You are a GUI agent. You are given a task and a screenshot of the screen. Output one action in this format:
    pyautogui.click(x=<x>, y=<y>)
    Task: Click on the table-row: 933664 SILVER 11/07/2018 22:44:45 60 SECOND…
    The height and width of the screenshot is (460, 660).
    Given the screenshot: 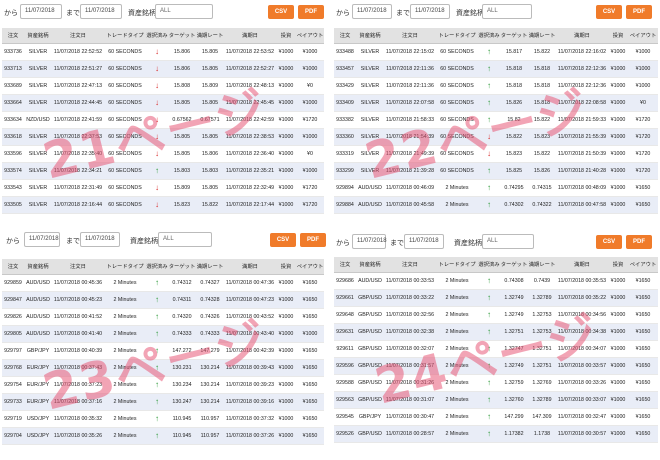 What is the action you would take?
    pyautogui.click(x=163, y=103)
    